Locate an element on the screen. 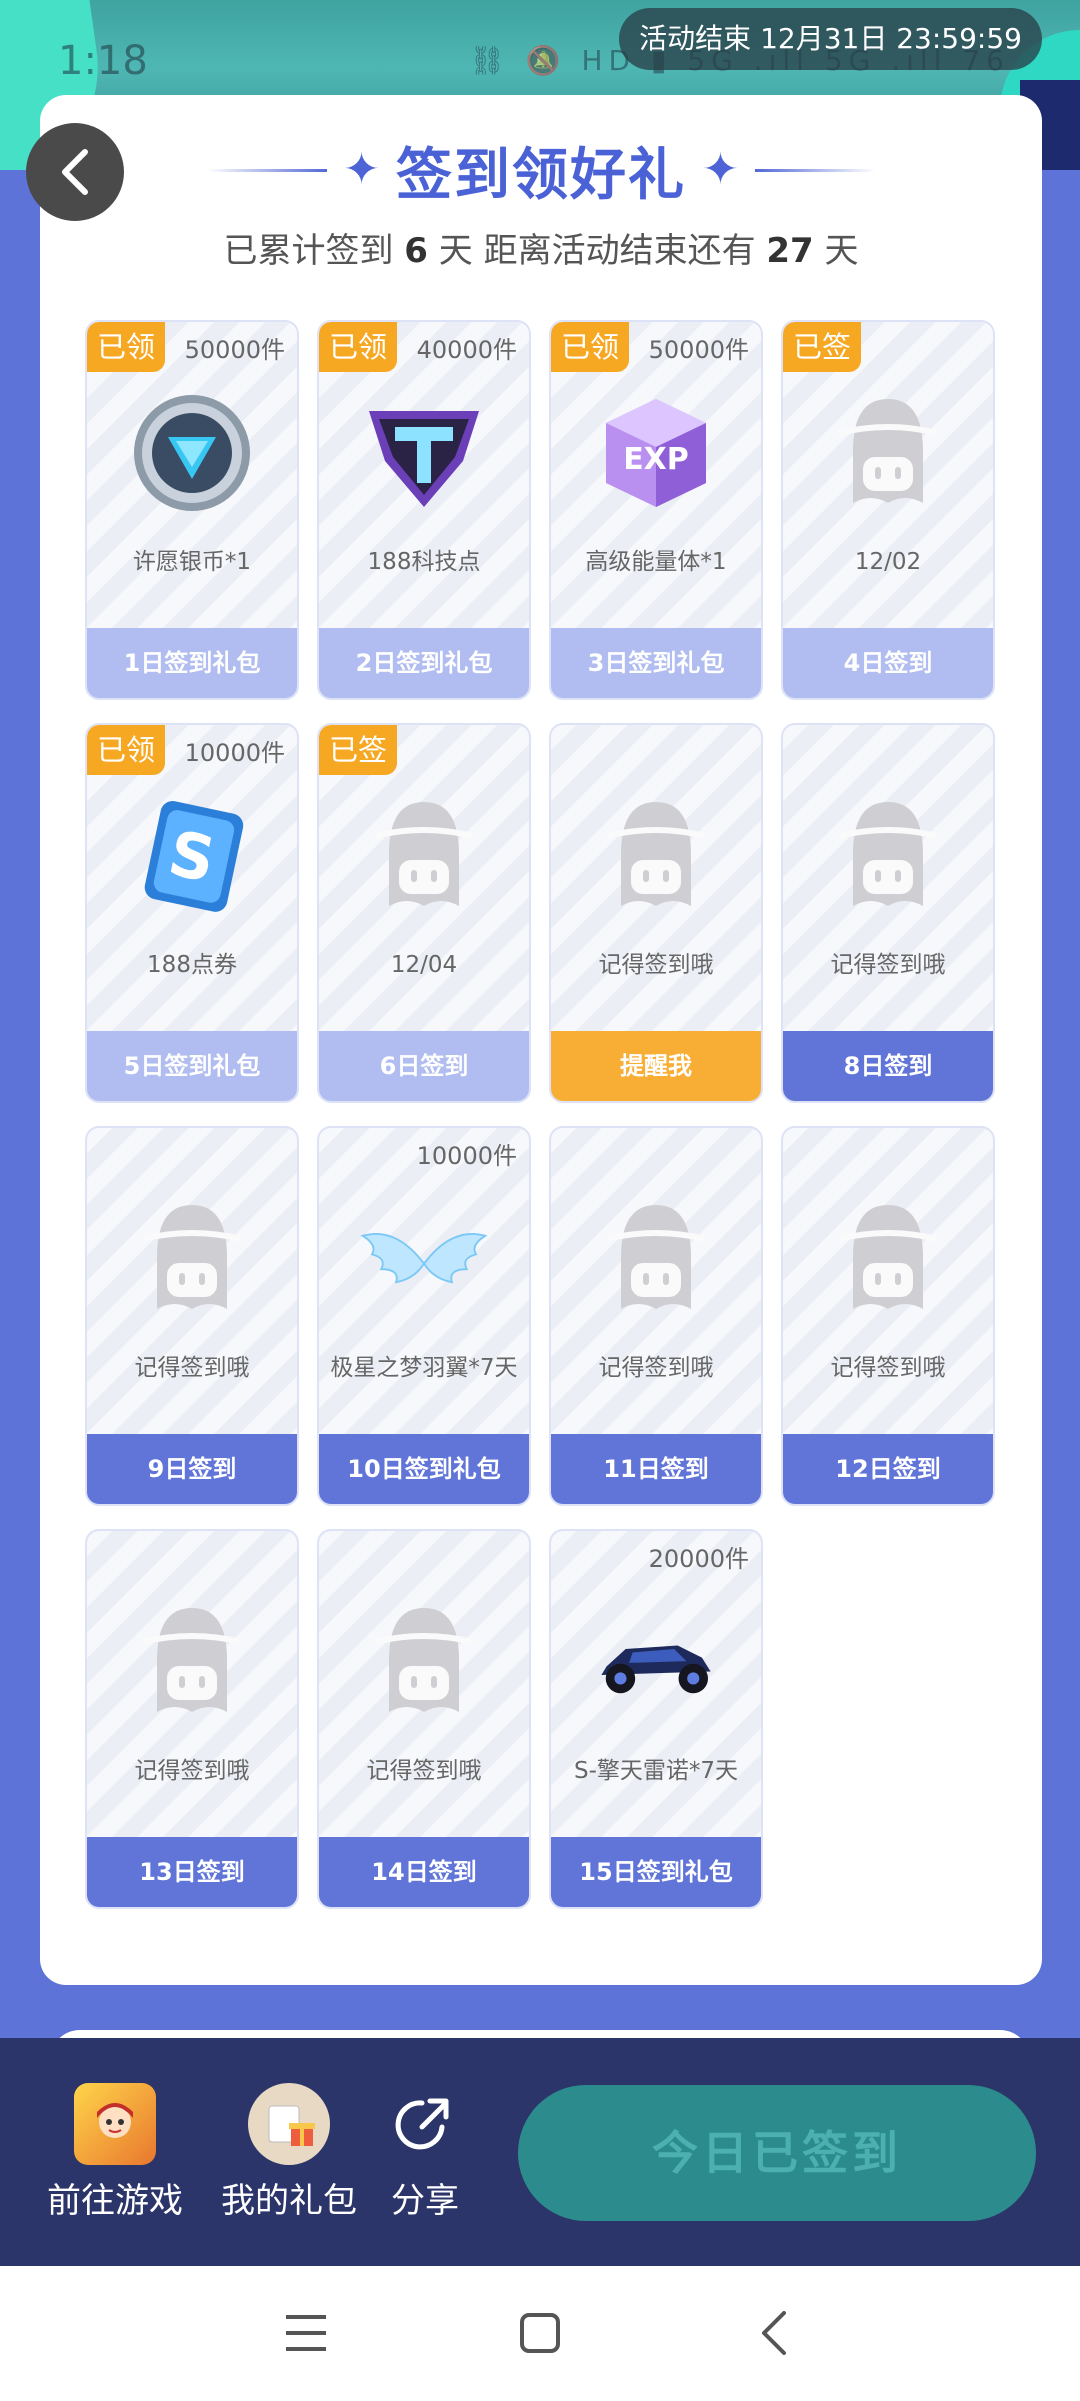 This screenshot has height=2401, width=1080. checkin-day-button: 10日签到礼包 is located at coordinates (424, 1469).